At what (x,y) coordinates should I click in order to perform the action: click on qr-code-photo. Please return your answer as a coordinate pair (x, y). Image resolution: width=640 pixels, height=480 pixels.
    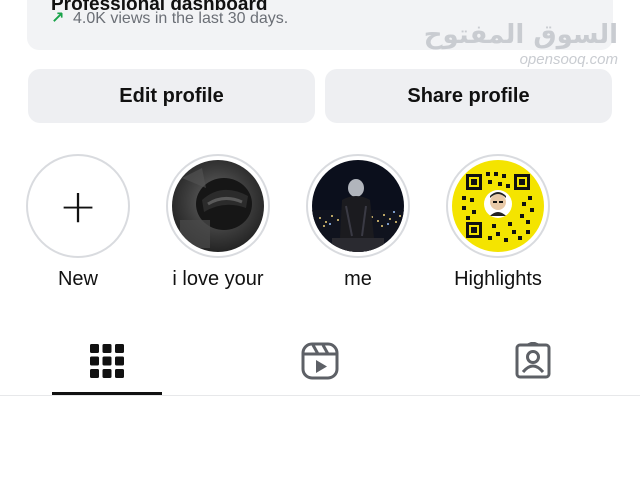
    Looking at the image, I should click on (498, 206).